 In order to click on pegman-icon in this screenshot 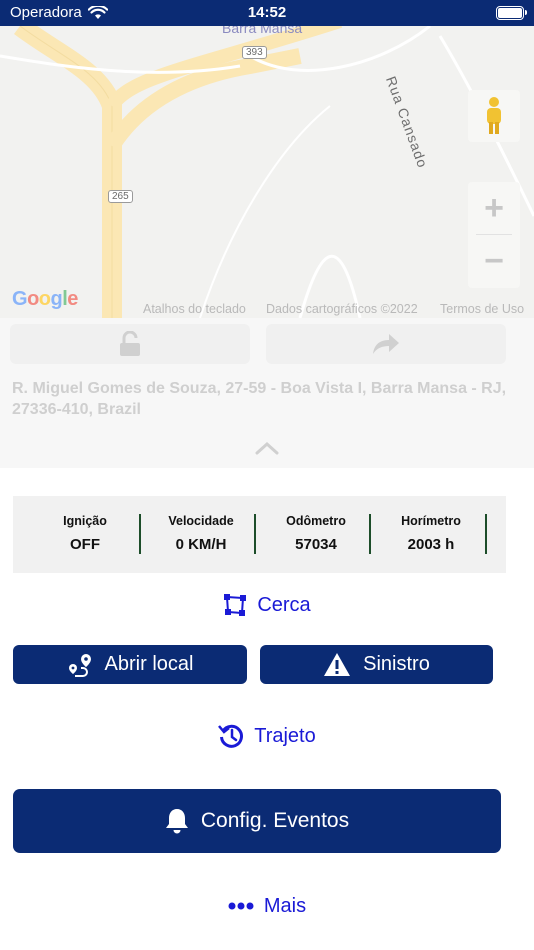, I will do `click(494, 115)`.